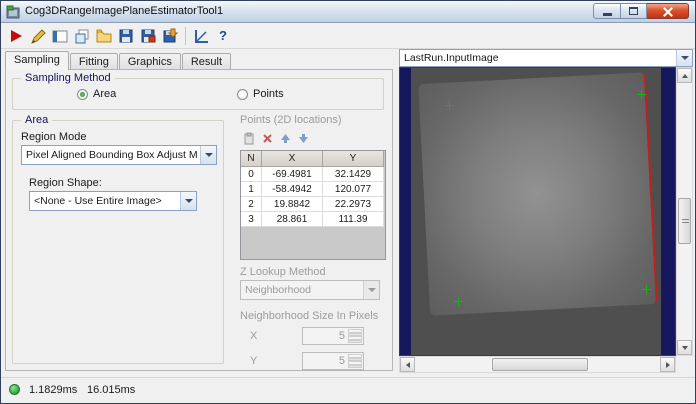 This screenshot has width=696, height=404. What do you see at coordinates (407, 364) in the screenshot?
I see `scroll-left-button` at bounding box center [407, 364].